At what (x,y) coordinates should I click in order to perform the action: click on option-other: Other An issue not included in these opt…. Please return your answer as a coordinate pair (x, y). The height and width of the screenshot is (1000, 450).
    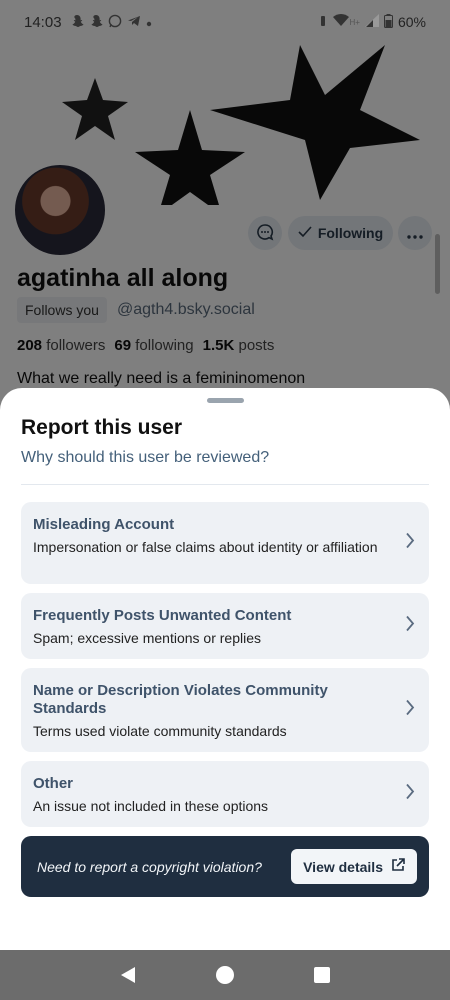
    Looking at the image, I should click on (225, 794).